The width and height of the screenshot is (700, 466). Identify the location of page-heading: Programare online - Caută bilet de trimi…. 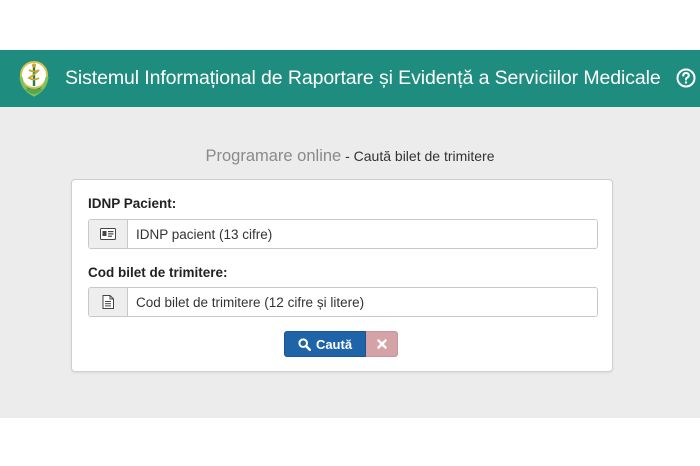
(350, 156).